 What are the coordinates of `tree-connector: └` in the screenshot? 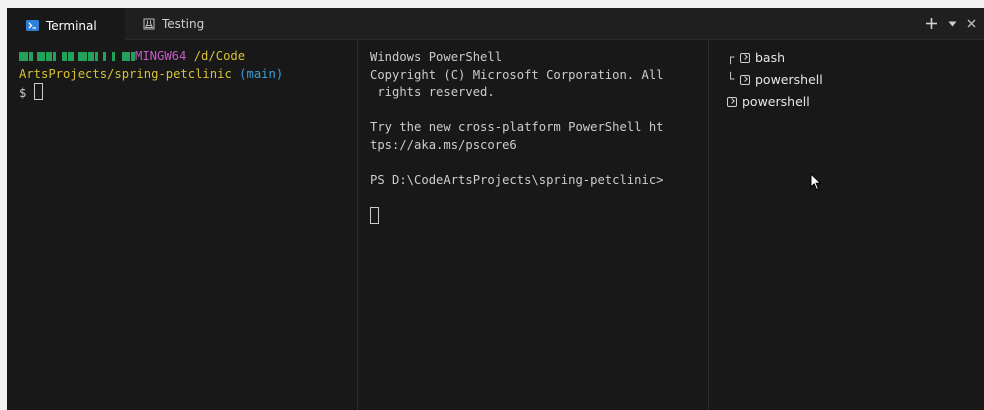 It's located at (731, 79).